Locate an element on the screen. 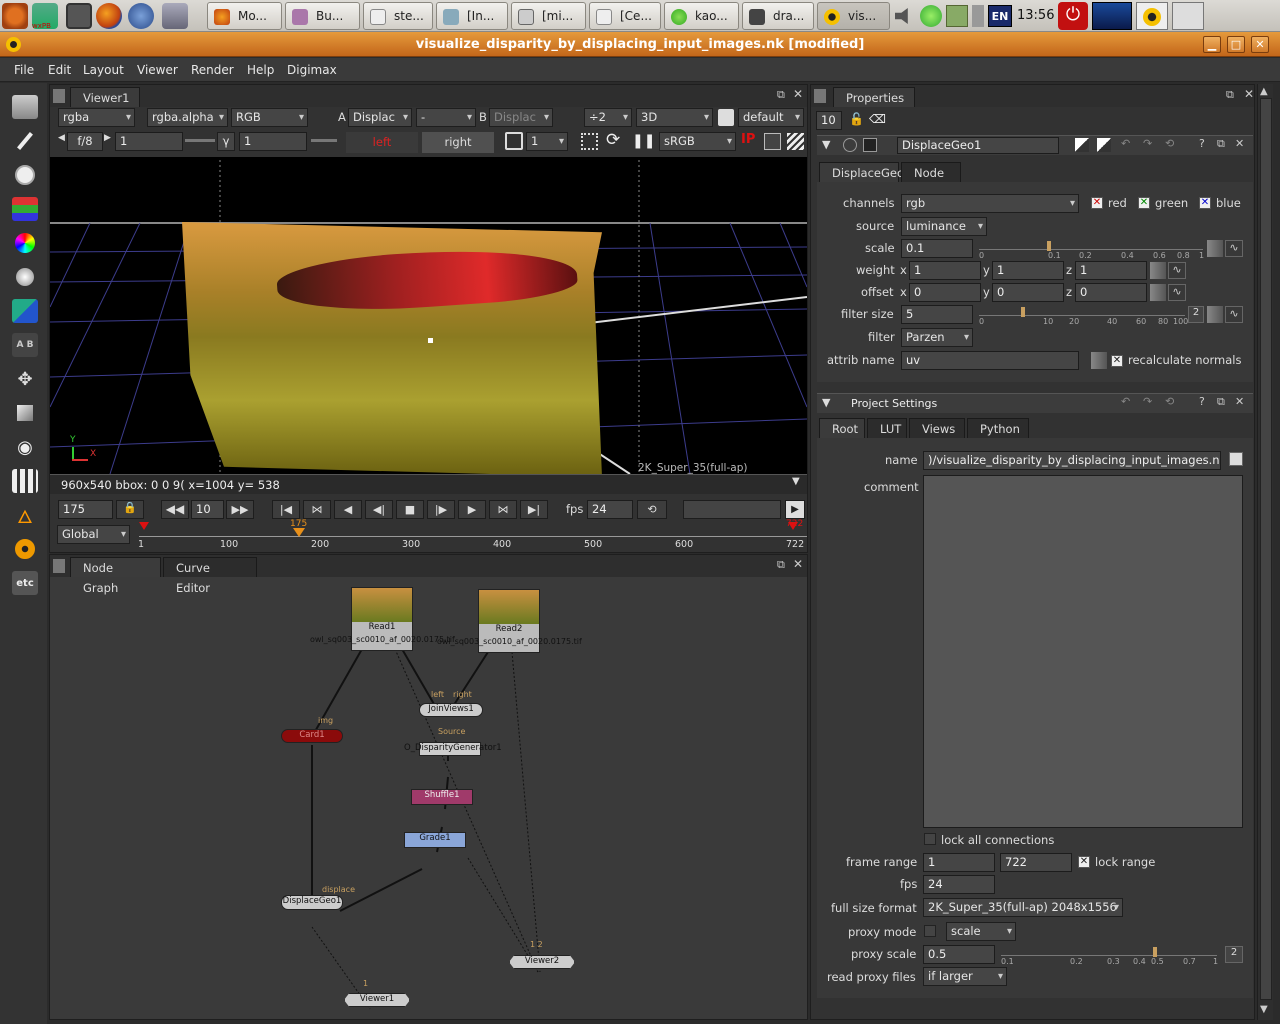 The width and height of the screenshot is (1280, 1024). playback-mode-button: ⟲ is located at coordinates (652, 509).